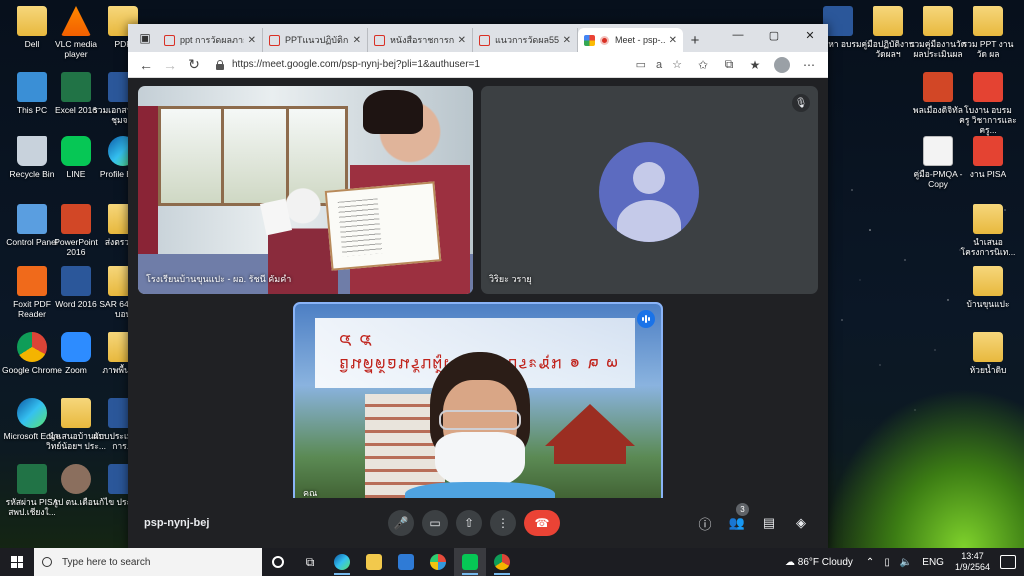 The width and height of the screenshot is (1024, 576). I want to click on participant-tile: โรงเรียนบ้านขุนแปะ - ผอ. รัชนี คัมคำ, so click(305, 190).